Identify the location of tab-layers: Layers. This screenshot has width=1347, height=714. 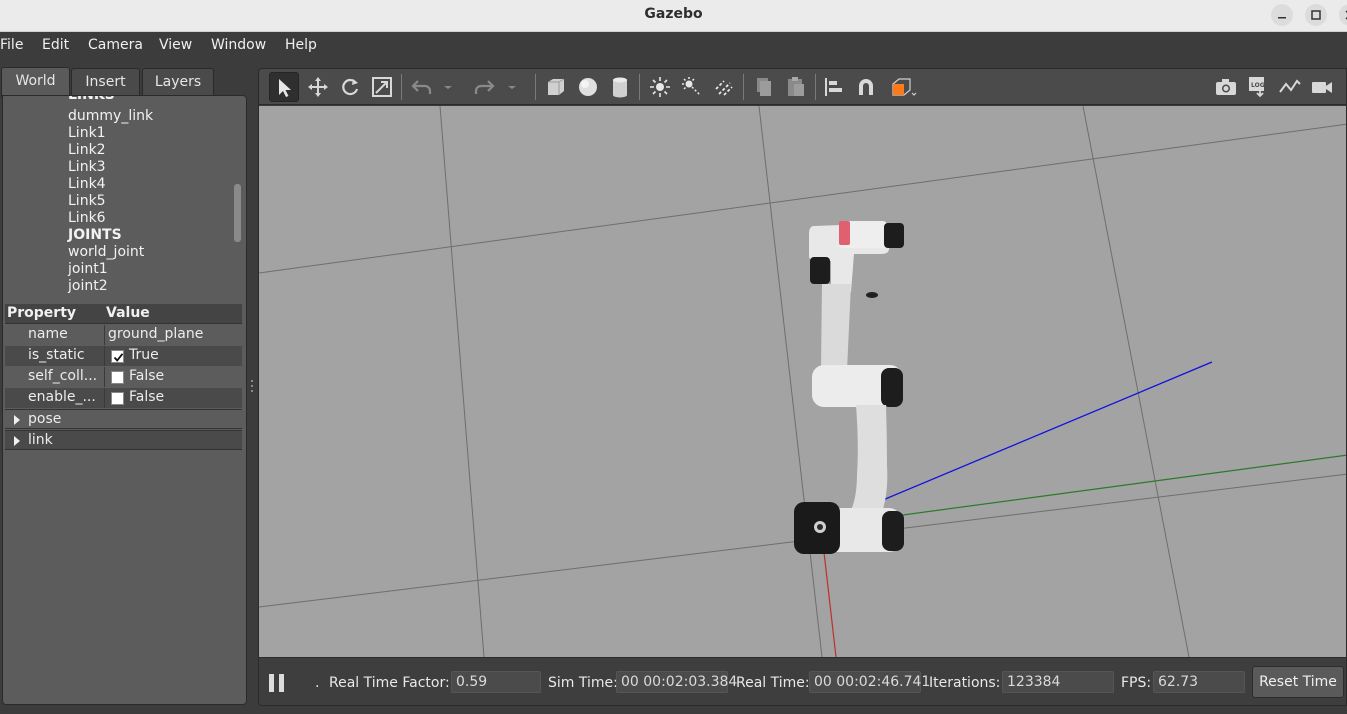
(178, 82).